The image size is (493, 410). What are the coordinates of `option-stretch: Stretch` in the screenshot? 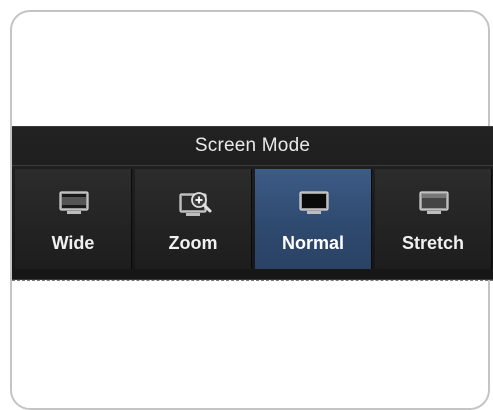 It's located at (433, 219).